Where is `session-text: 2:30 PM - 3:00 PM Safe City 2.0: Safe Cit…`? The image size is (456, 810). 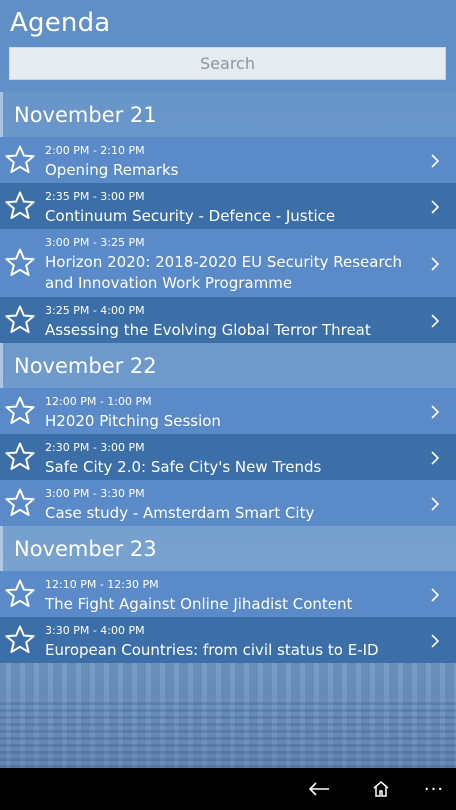 session-text: 2:30 PM - 3:00 PM Safe City 2.0: Safe Cit… is located at coordinates (233, 459).